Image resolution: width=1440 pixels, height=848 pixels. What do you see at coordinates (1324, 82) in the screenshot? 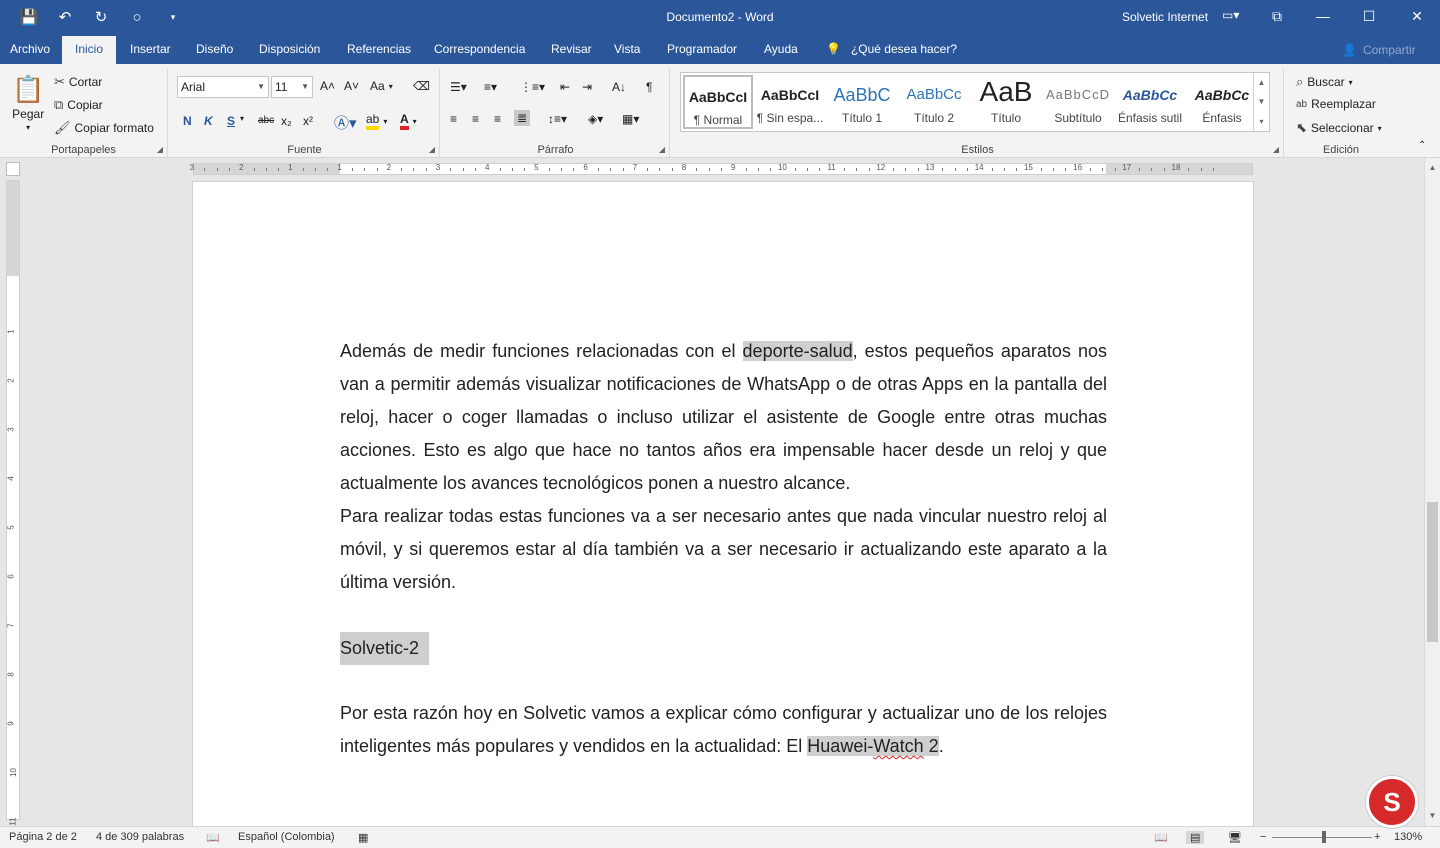
I see `find-button: ⌕ Buscar ▾` at bounding box center [1324, 82].